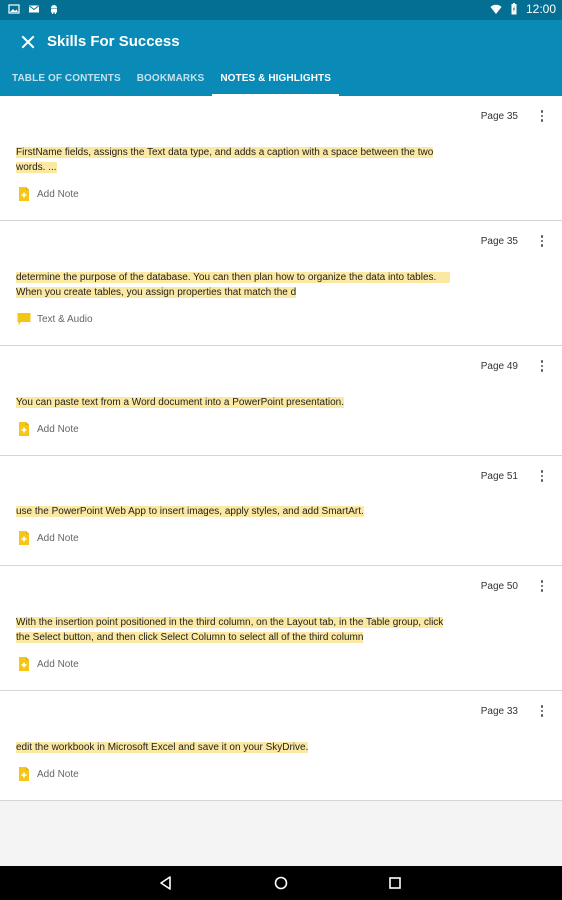 The image size is (562, 900). I want to click on page-number: Page 51, so click(499, 476).